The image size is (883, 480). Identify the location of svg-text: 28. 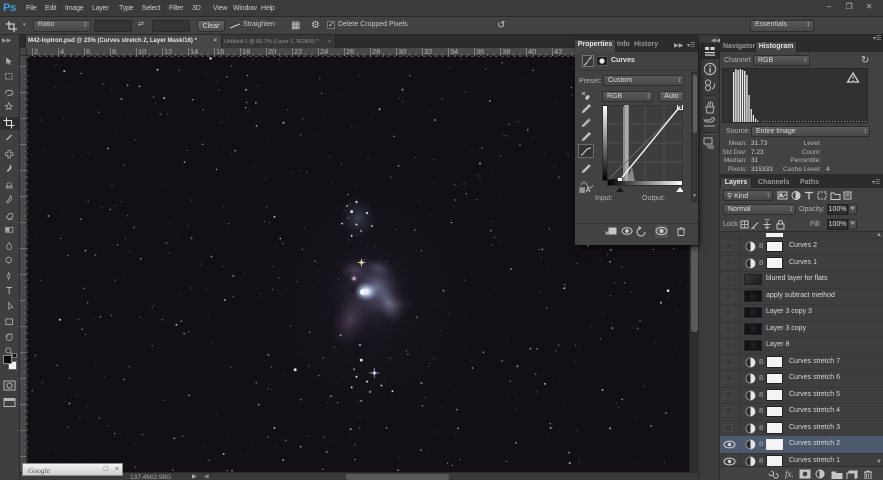
(376, 52).